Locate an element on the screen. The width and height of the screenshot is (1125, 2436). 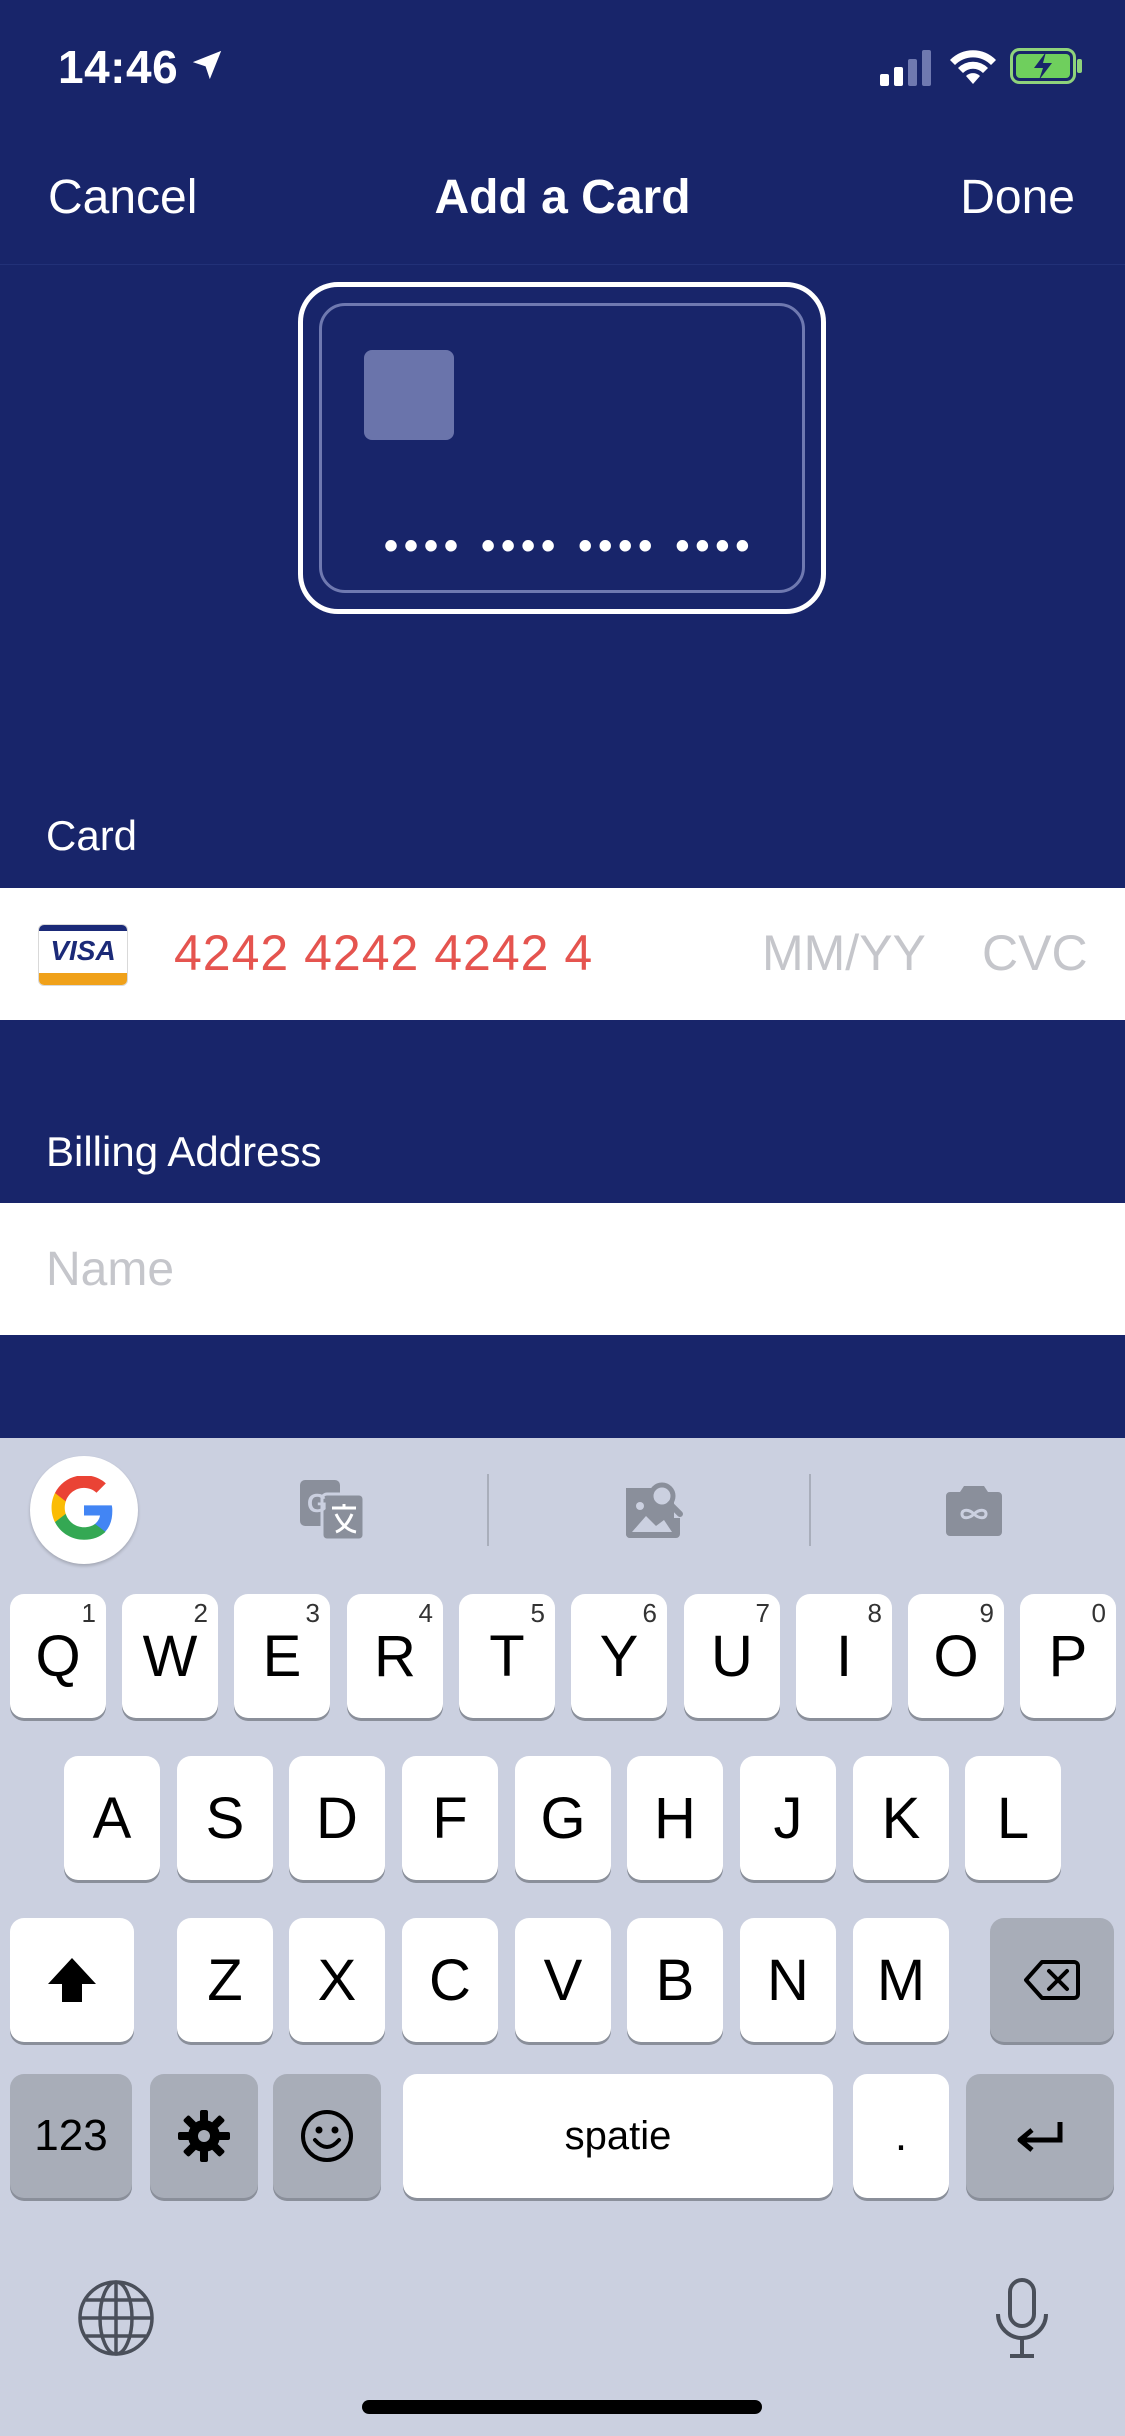
key-label: U is located at coordinates (732, 1656).